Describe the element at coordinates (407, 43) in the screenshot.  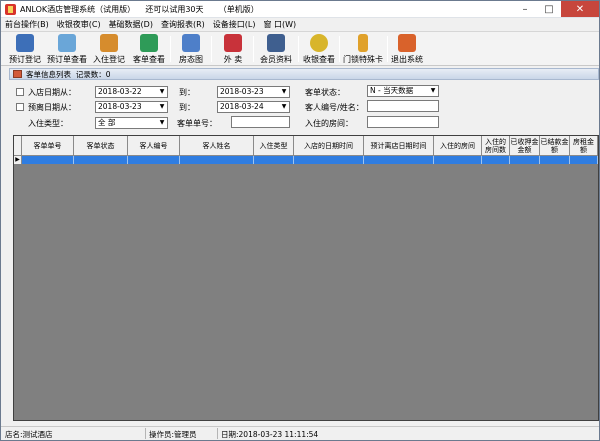
I see `exit-icon` at that location.